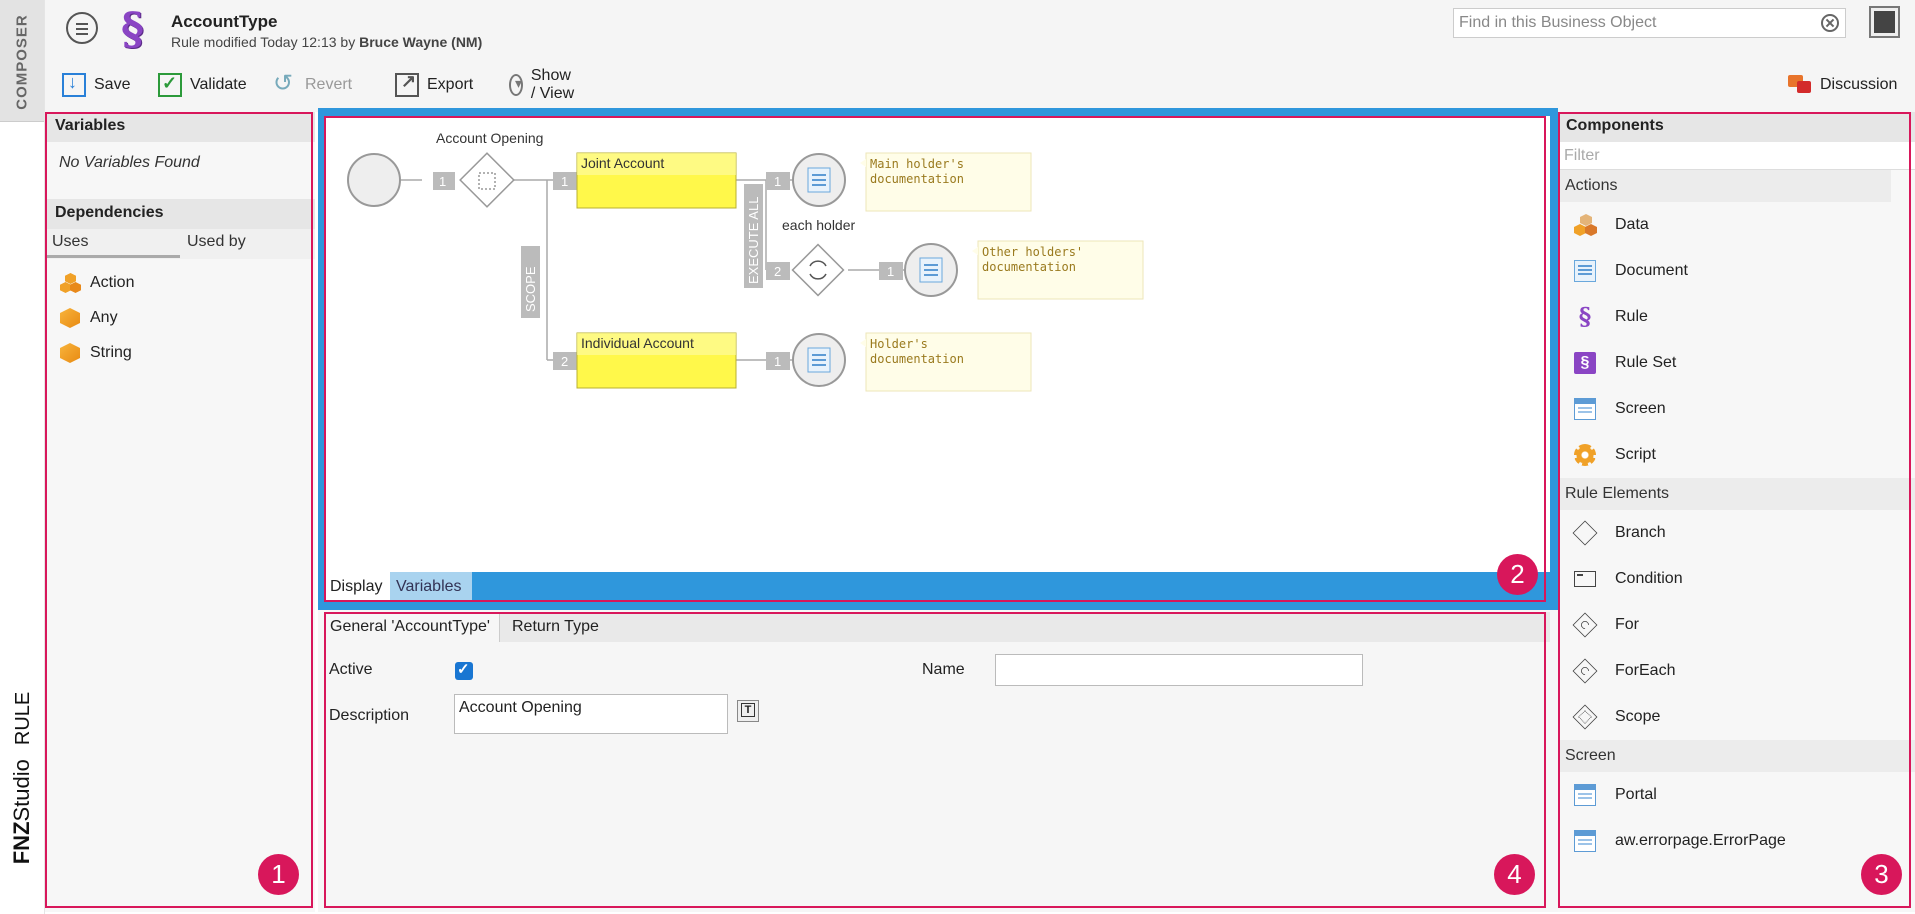  Describe the element at coordinates (74, 84) in the screenshot. I see `save-icon` at that location.